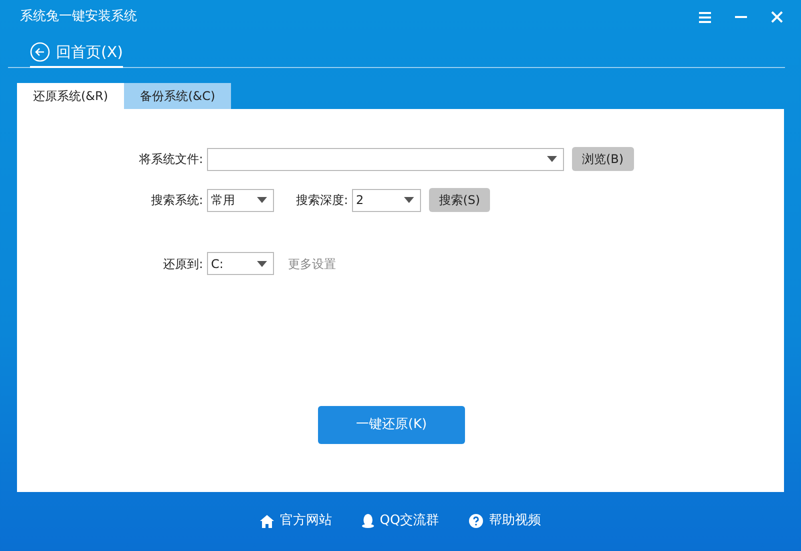 The width and height of the screenshot is (801, 551). I want to click on field-label: 搜索系统:, so click(177, 200).